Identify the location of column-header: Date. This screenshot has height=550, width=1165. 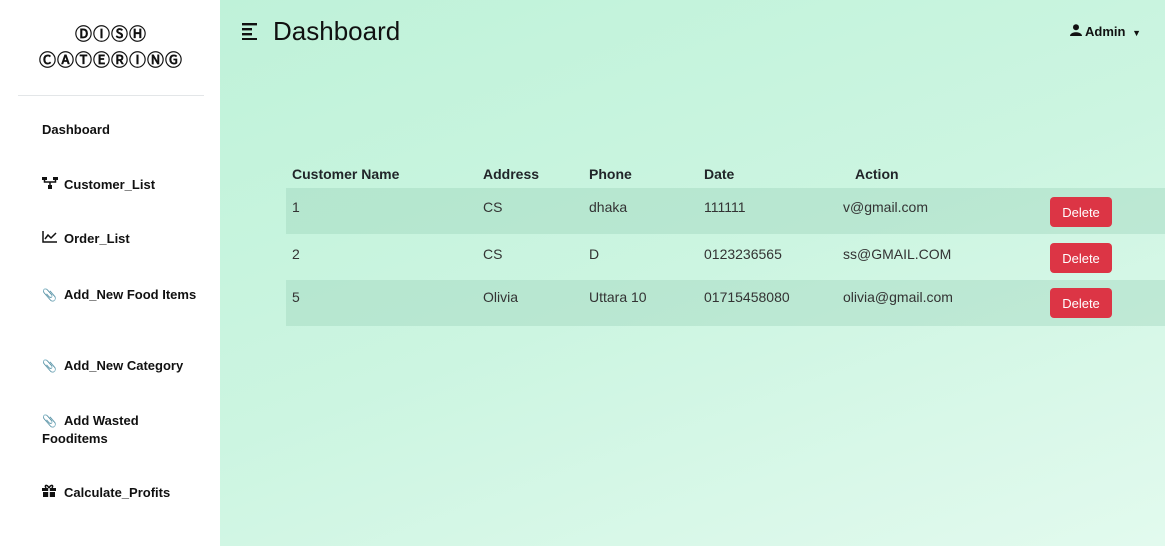
(719, 174).